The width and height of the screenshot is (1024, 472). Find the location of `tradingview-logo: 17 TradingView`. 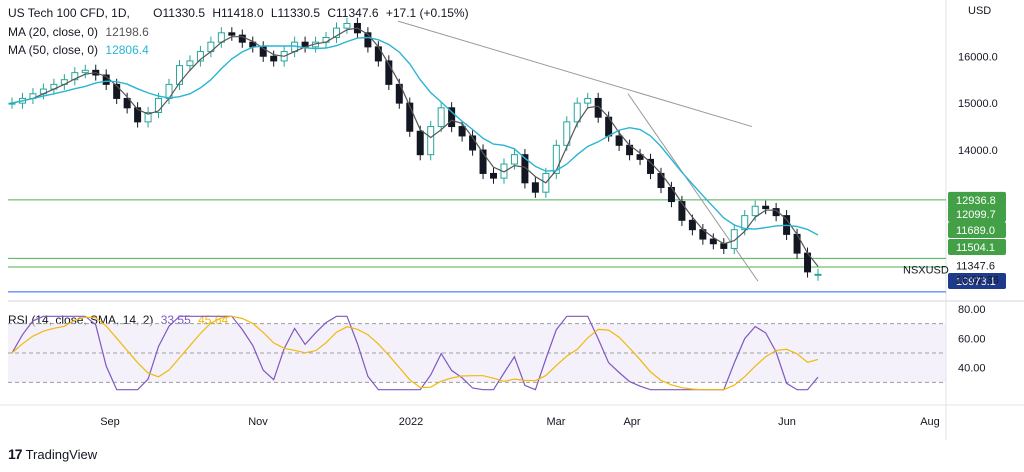

tradingview-logo: 17 TradingView is located at coordinates (52, 454).